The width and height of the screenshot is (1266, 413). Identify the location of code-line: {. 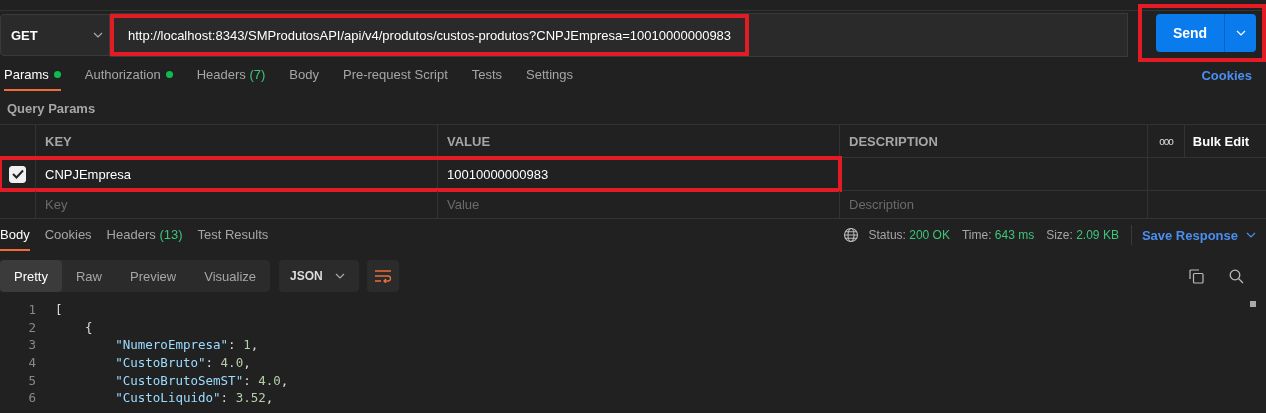
(88, 327).